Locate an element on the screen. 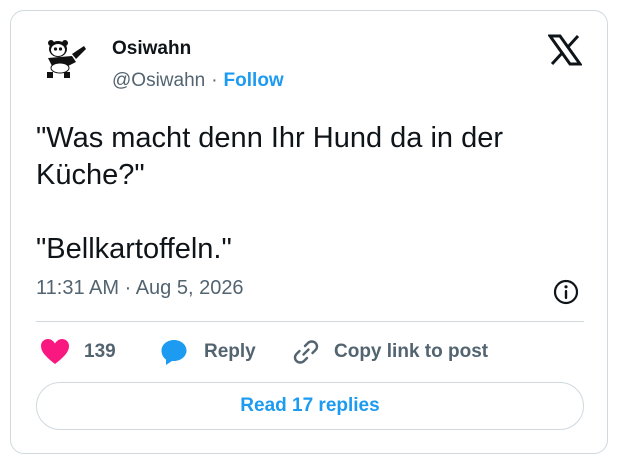 The width and height of the screenshot is (620, 466). link-icon is located at coordinates (306, 352).